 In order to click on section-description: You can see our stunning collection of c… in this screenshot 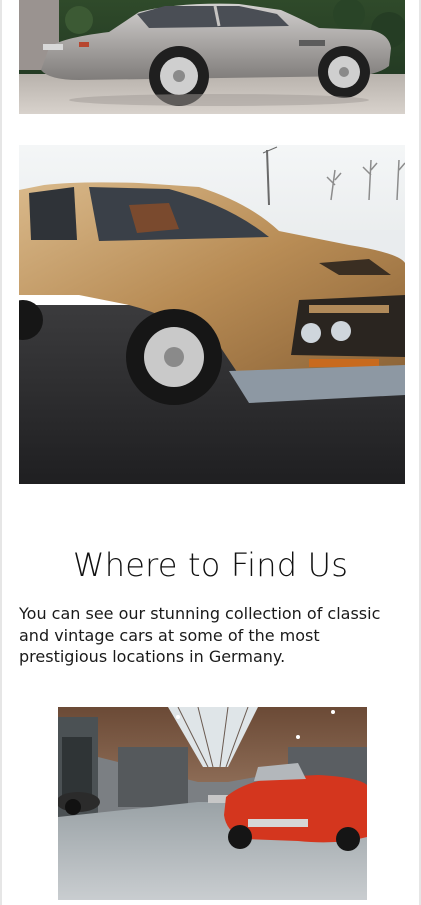, I will do `click(200, 635)`.